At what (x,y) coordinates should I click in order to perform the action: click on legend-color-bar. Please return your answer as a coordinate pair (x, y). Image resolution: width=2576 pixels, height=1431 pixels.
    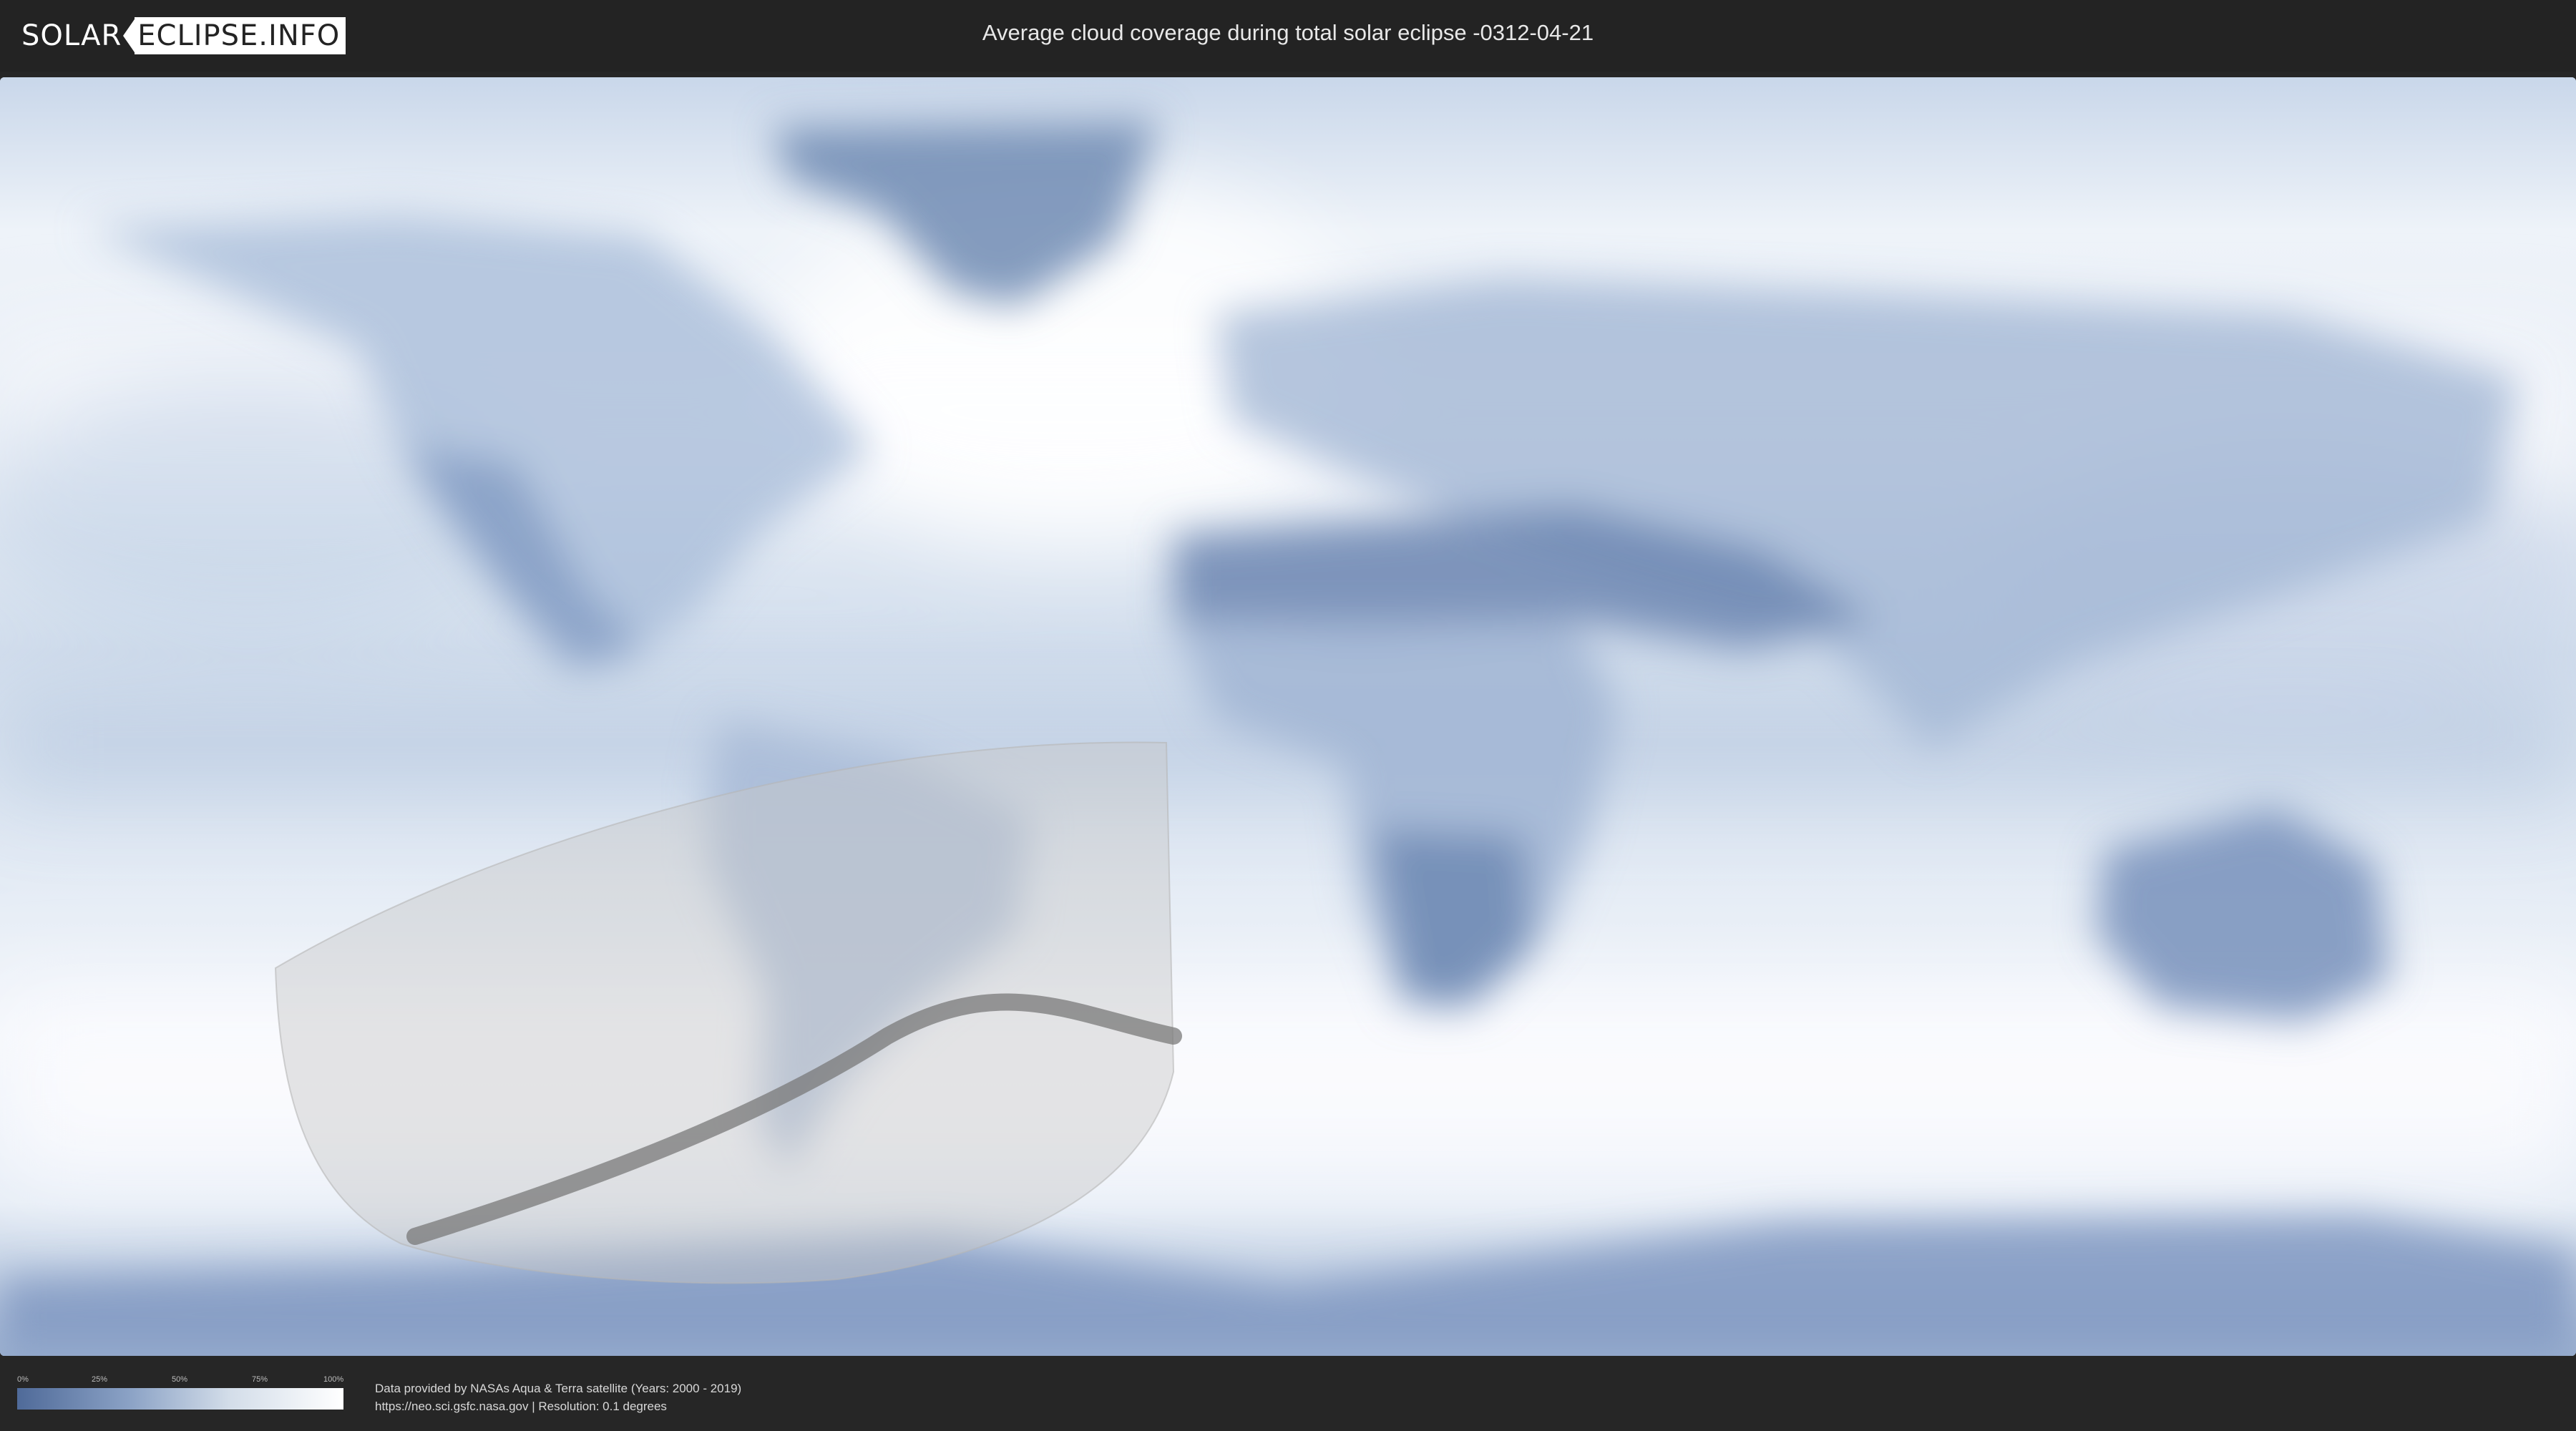
    Looking at the image, I should click on (180, 1399).